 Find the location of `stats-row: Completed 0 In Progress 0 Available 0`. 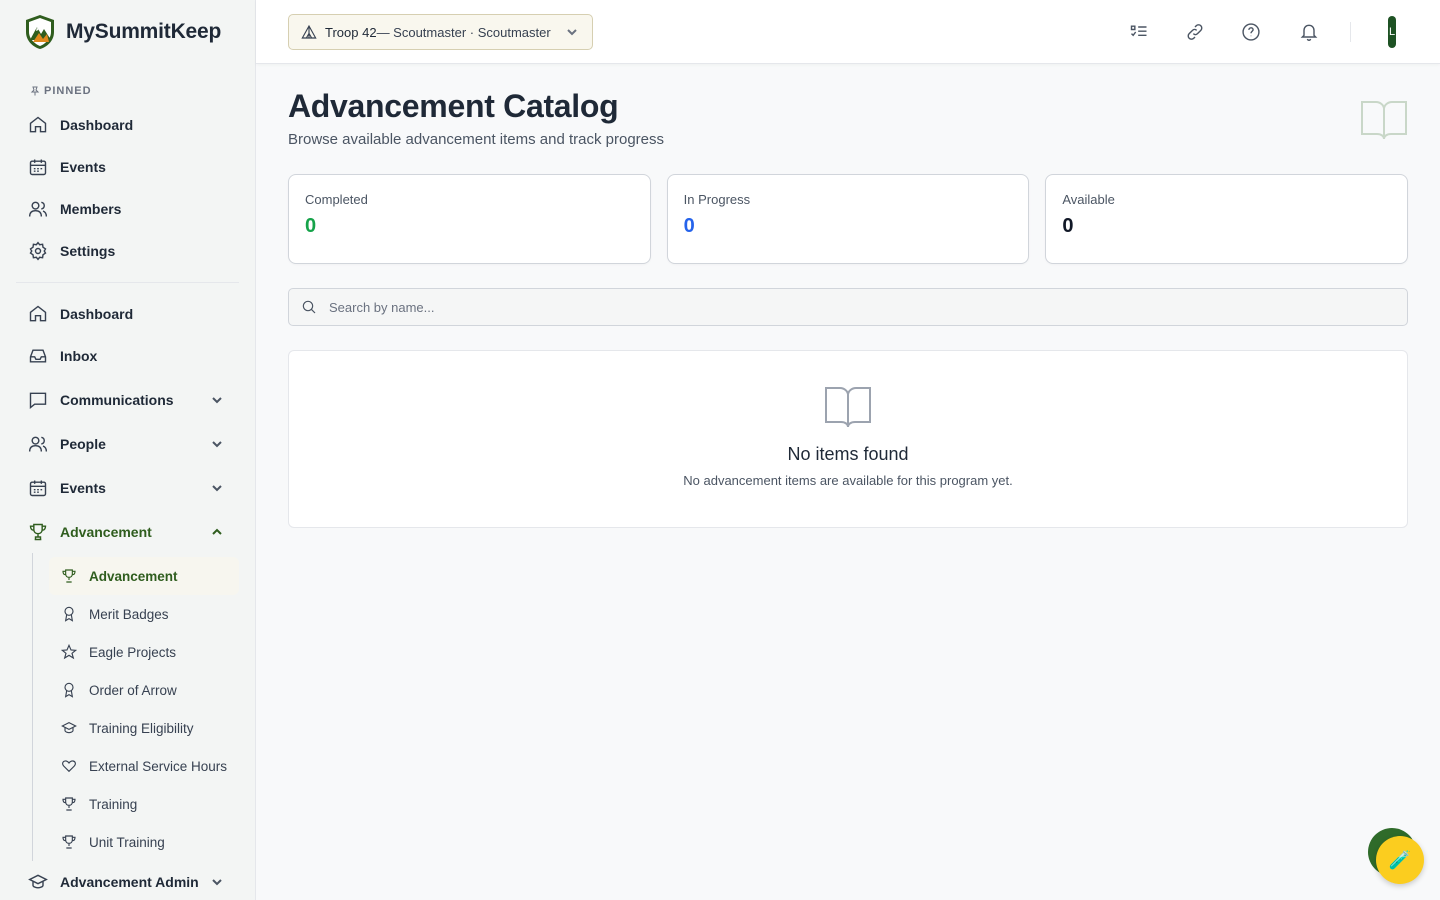

stats-row: Completed 0 In Progress 0 Available 0 is located at coordinates (848, 219).